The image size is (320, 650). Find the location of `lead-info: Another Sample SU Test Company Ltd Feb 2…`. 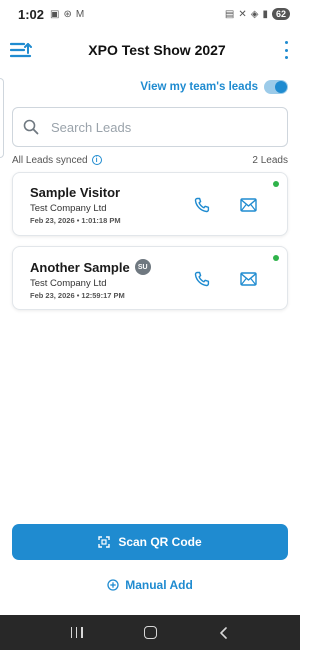

lead-info: Another Sample SU Test Company Ltd Feb 2… is located at coordinates (90, 279).